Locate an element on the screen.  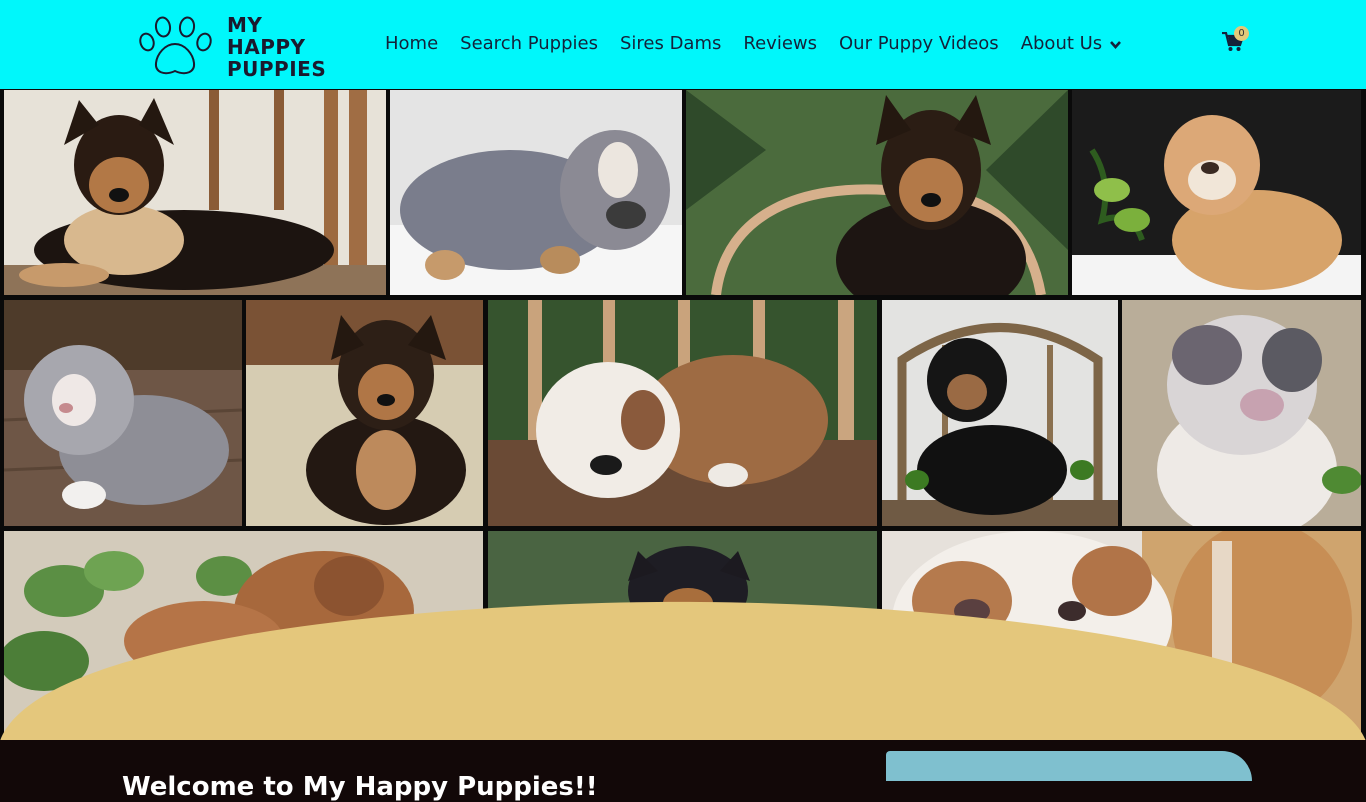
fawn-bulldog-puppy-in-snow is located at coordinates (1216, 192).